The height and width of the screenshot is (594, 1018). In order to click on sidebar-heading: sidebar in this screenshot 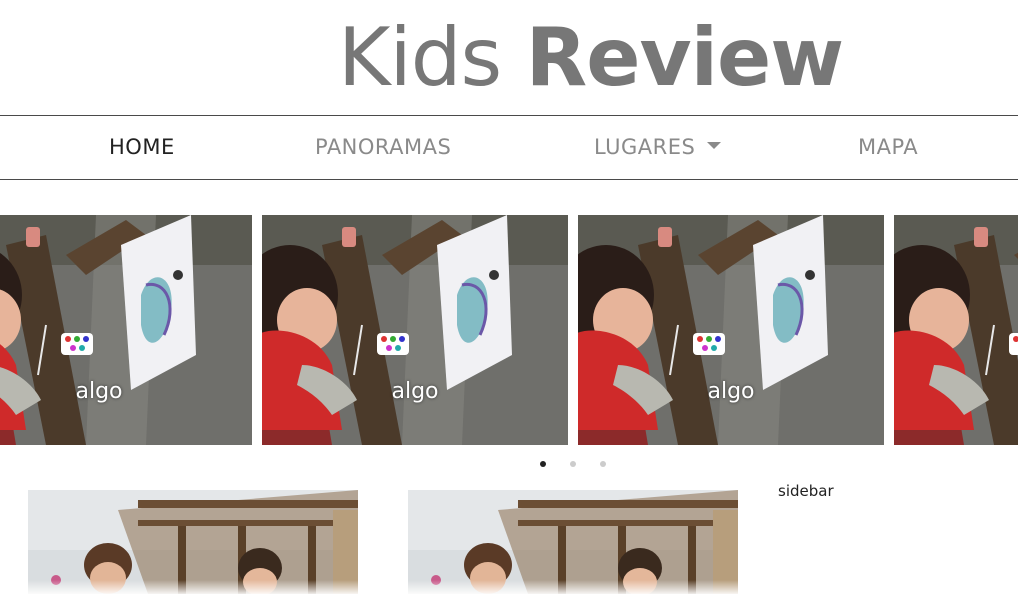, I will do `click(806, 491)`.